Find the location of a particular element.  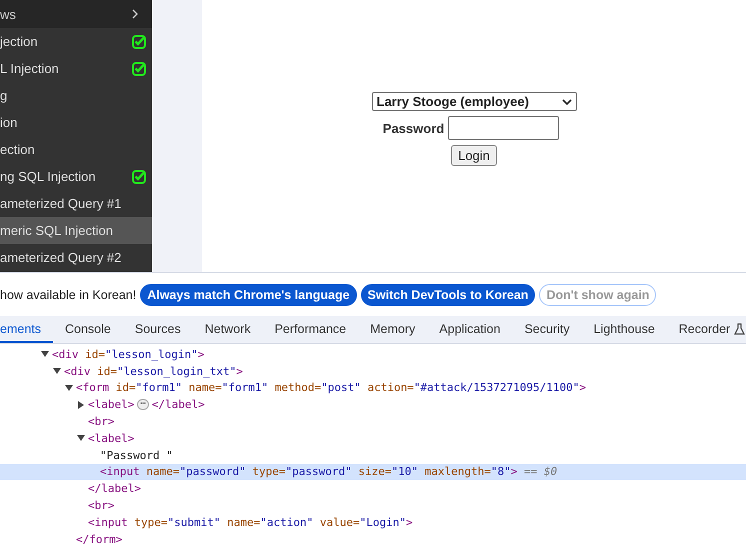

dom-node-line: <label> ⋯ </label> is located at coordinates (373, 405).